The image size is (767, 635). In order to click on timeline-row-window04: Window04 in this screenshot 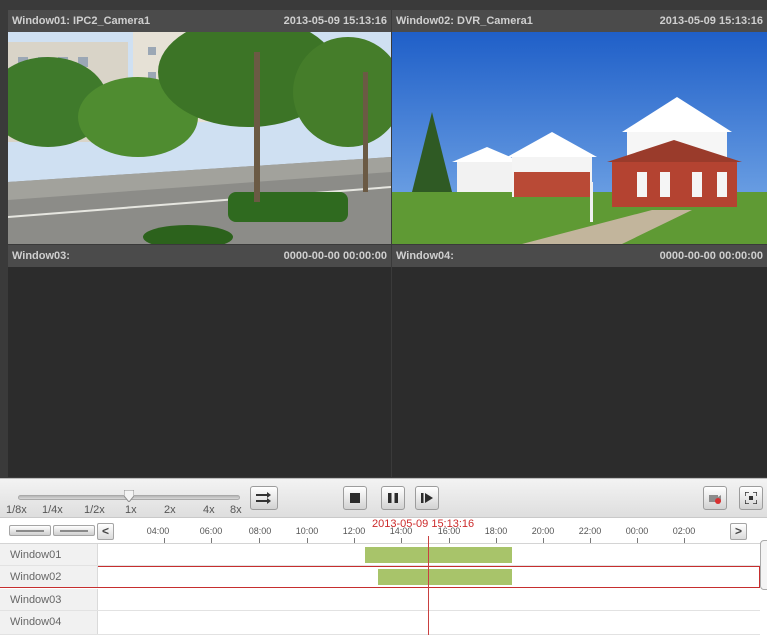, I will do `click(380, 623)`.